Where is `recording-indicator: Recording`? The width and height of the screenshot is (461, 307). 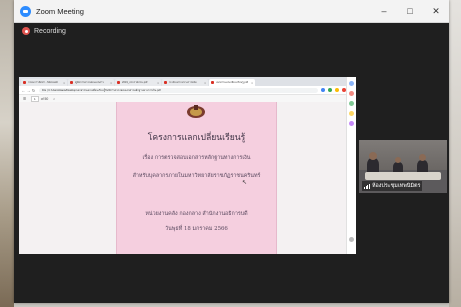 recording-indicator: Recording is located at coordinates (44, 31).